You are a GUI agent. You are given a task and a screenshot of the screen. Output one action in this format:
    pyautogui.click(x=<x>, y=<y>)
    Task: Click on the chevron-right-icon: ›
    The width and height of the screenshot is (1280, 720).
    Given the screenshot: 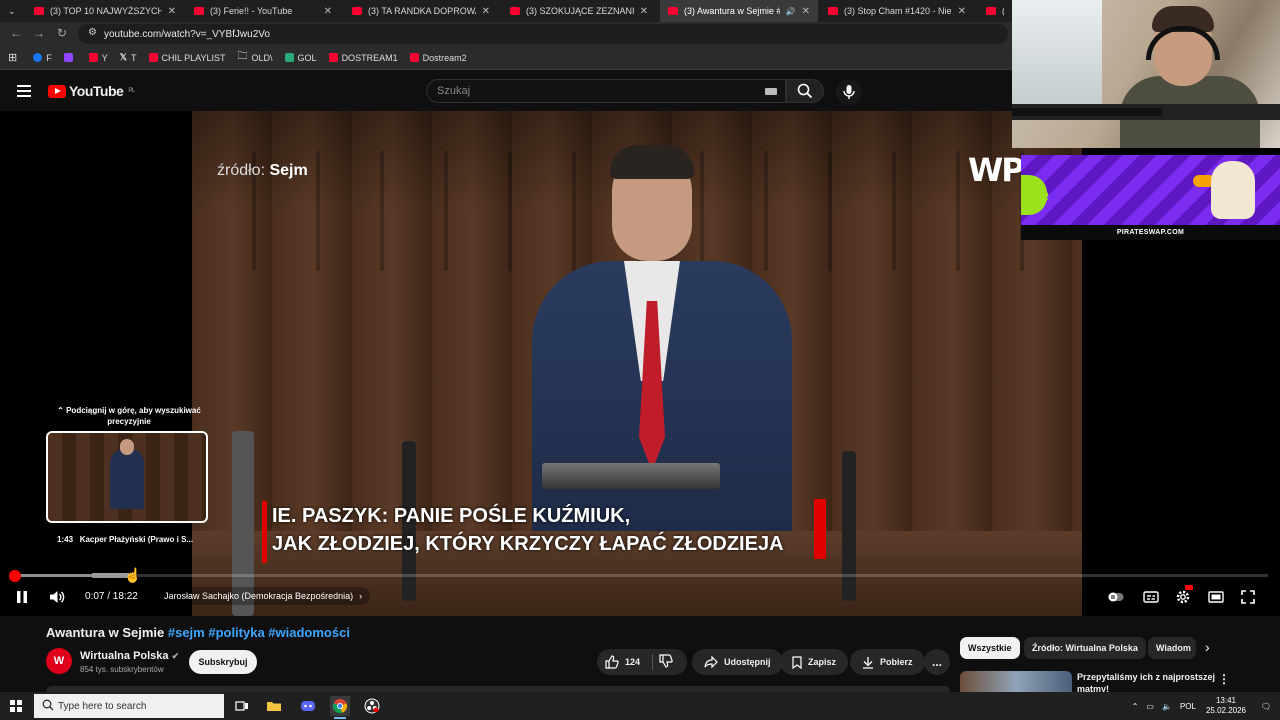 What is the action you would take?
    pyautogui.click(x=1207, y=647)
    